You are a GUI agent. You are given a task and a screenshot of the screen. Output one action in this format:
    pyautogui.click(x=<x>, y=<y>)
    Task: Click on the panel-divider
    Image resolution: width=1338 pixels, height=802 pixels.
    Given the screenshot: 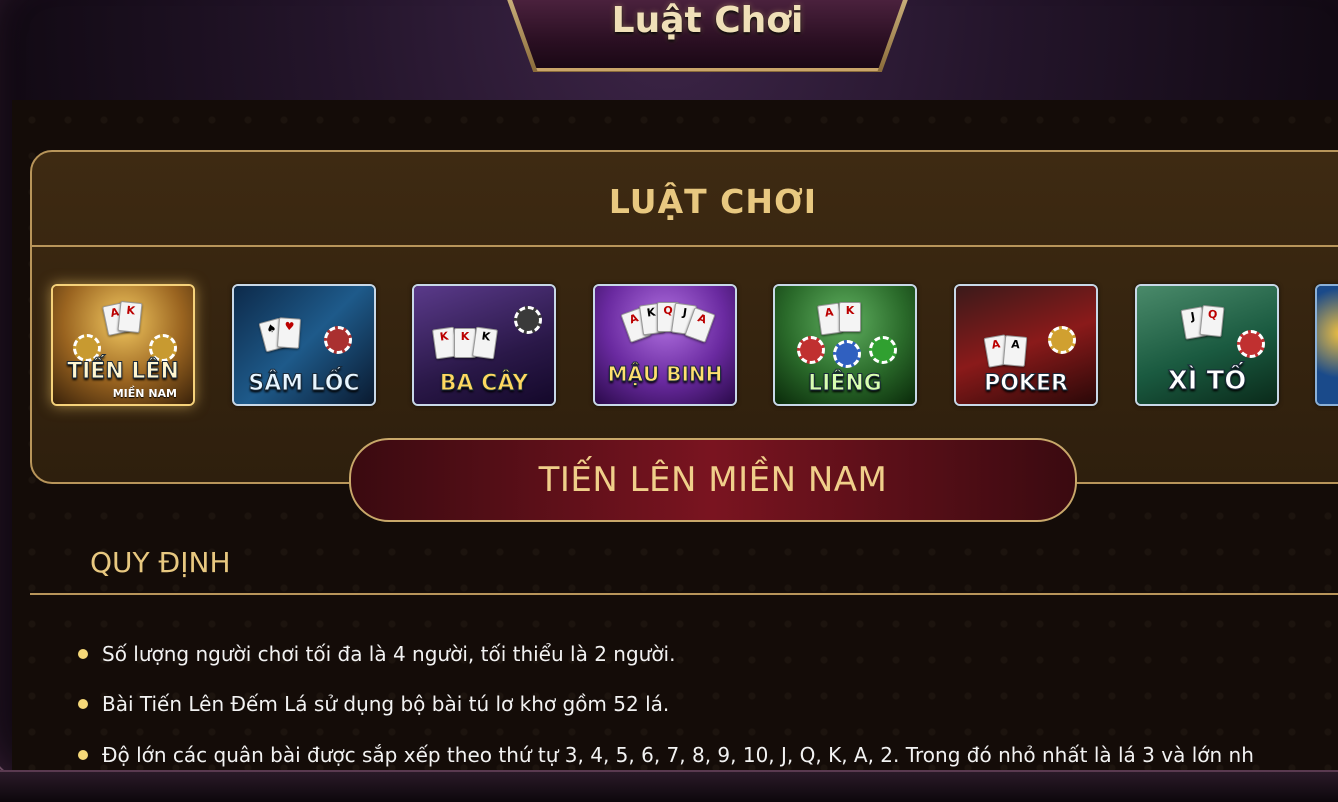 What is the action you would take?
    pyautogui.click(x=685, y=246)
    